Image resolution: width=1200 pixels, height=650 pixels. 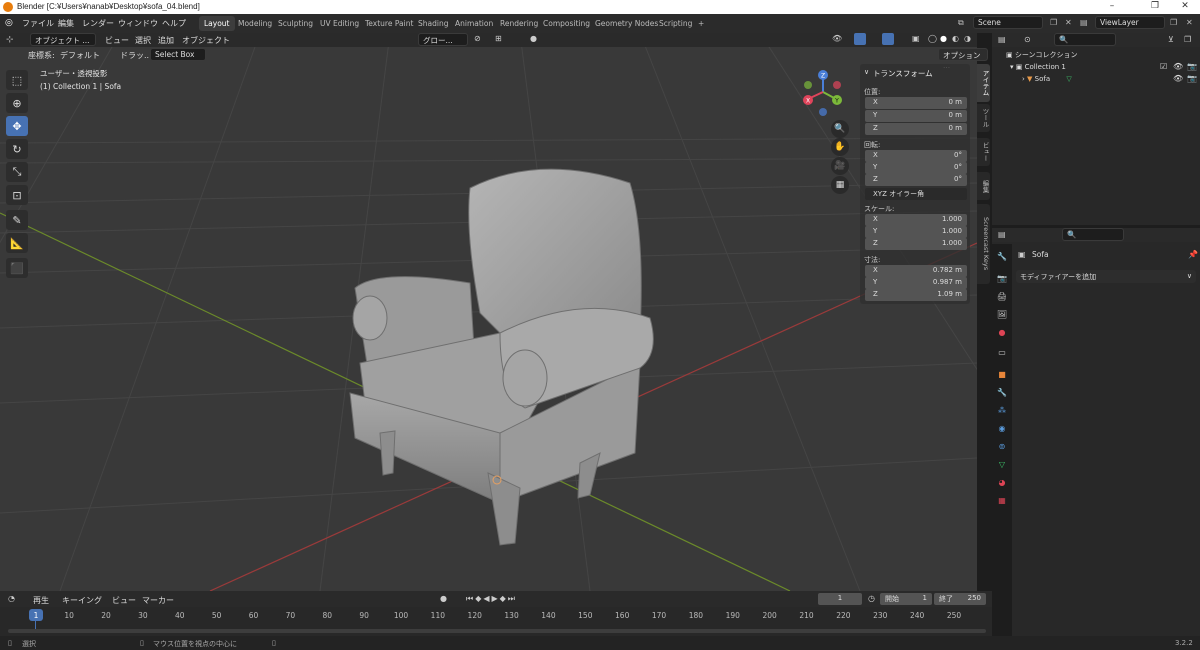 I want to click on collection-camera-icon: 📷, so click(x=1192, y=66).